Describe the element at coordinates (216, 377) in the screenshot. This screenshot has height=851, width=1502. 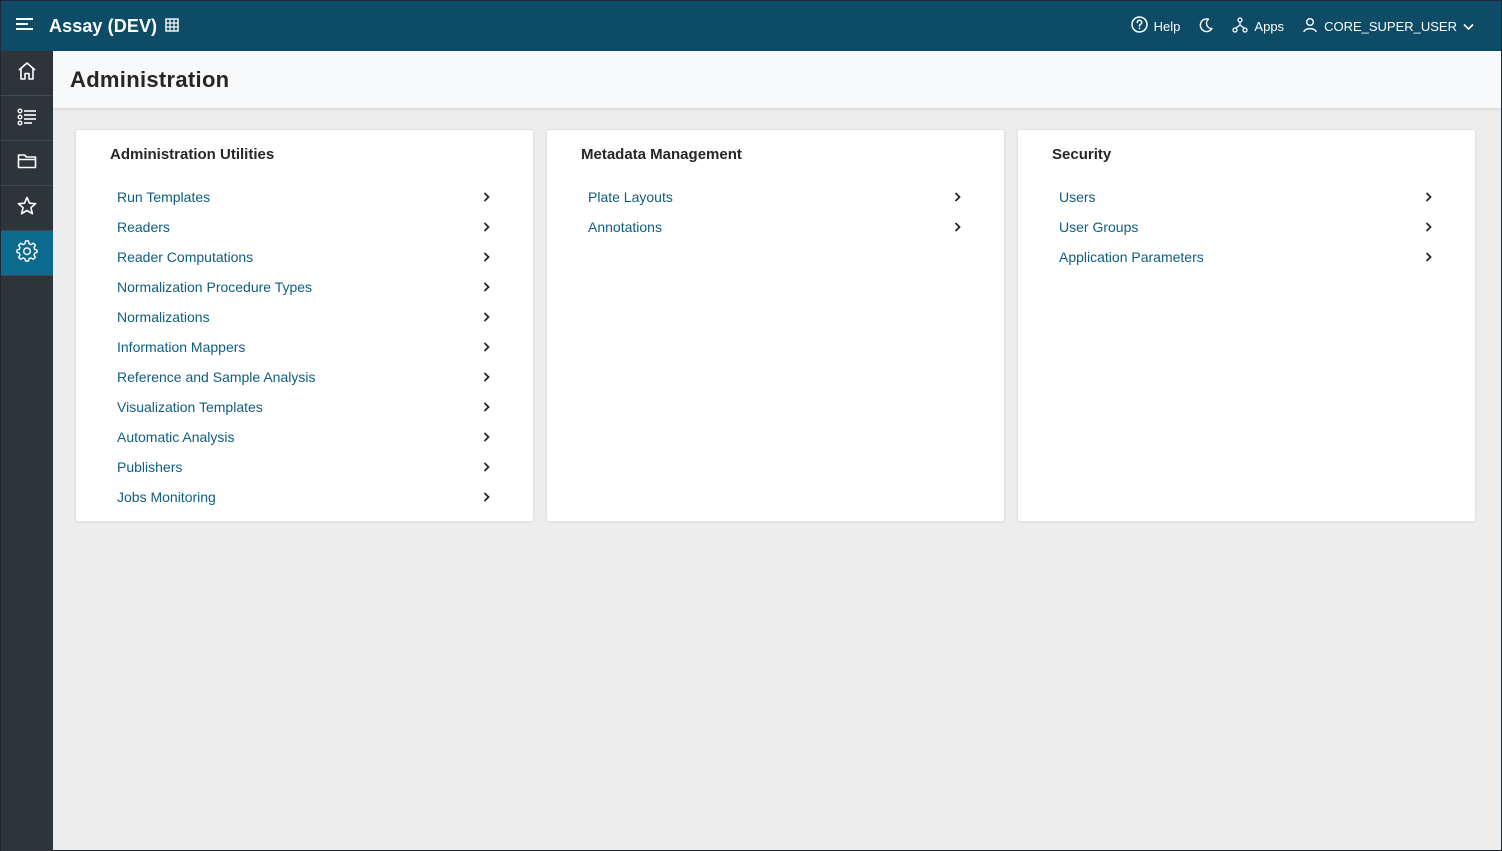
I see `link-label: Reference and Sample Analysis` at that location.